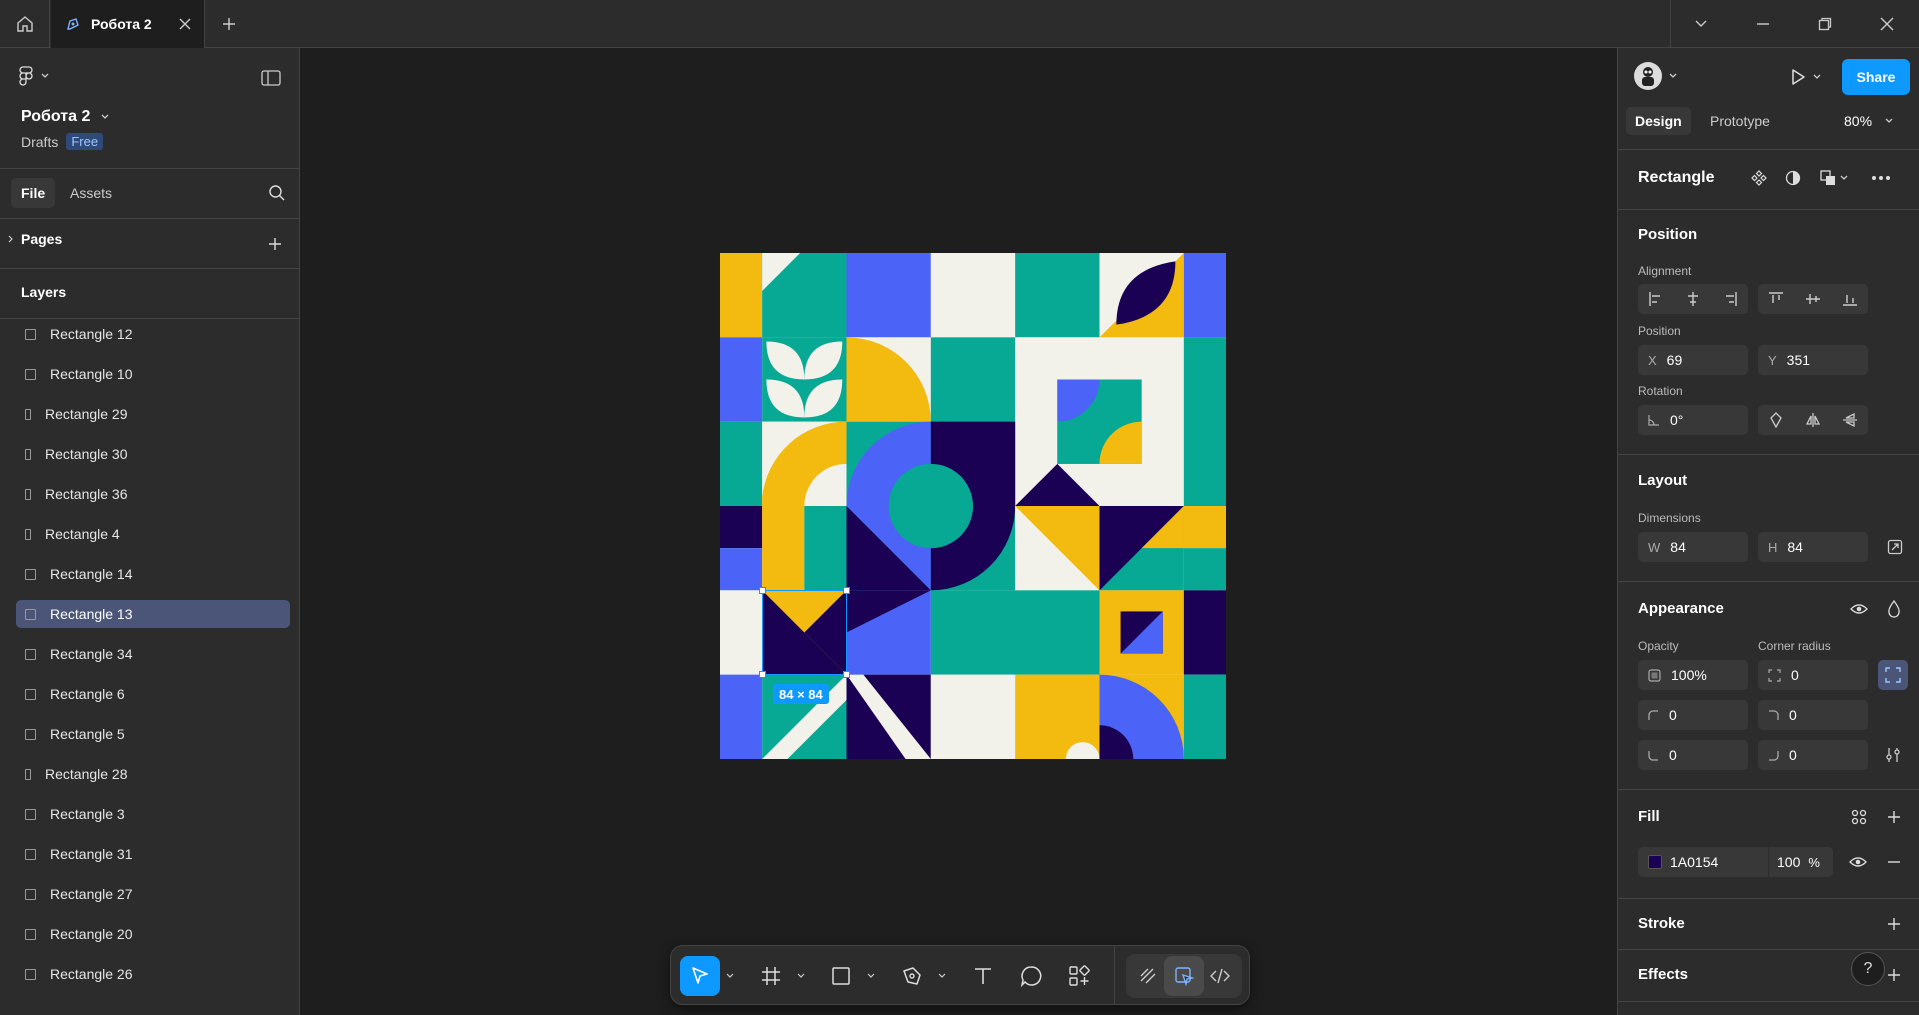 The image size is (1919, 1015). Describe the element at coordinates (871, 976) in the screenshot. I see `shape-tool-dropdown` at that location.